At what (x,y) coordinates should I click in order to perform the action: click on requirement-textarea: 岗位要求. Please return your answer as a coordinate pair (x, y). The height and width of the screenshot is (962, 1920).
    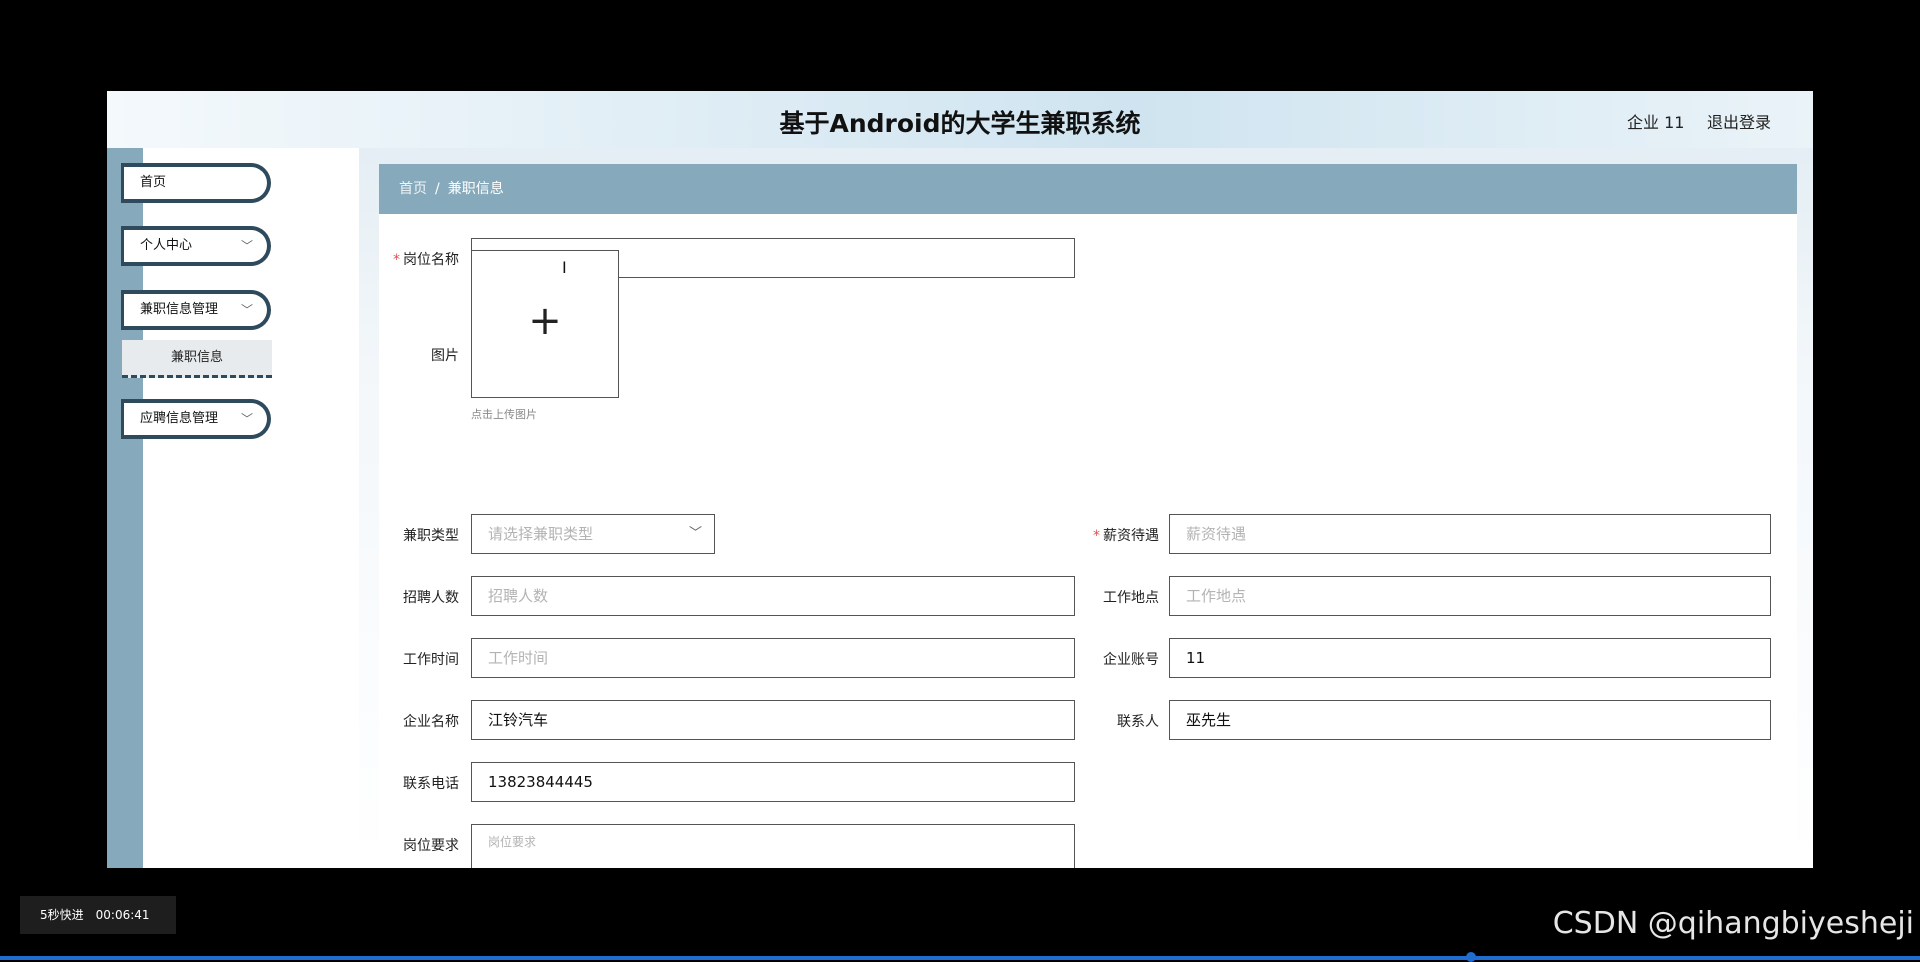
    Looking at the image, I should click on (773, 846).